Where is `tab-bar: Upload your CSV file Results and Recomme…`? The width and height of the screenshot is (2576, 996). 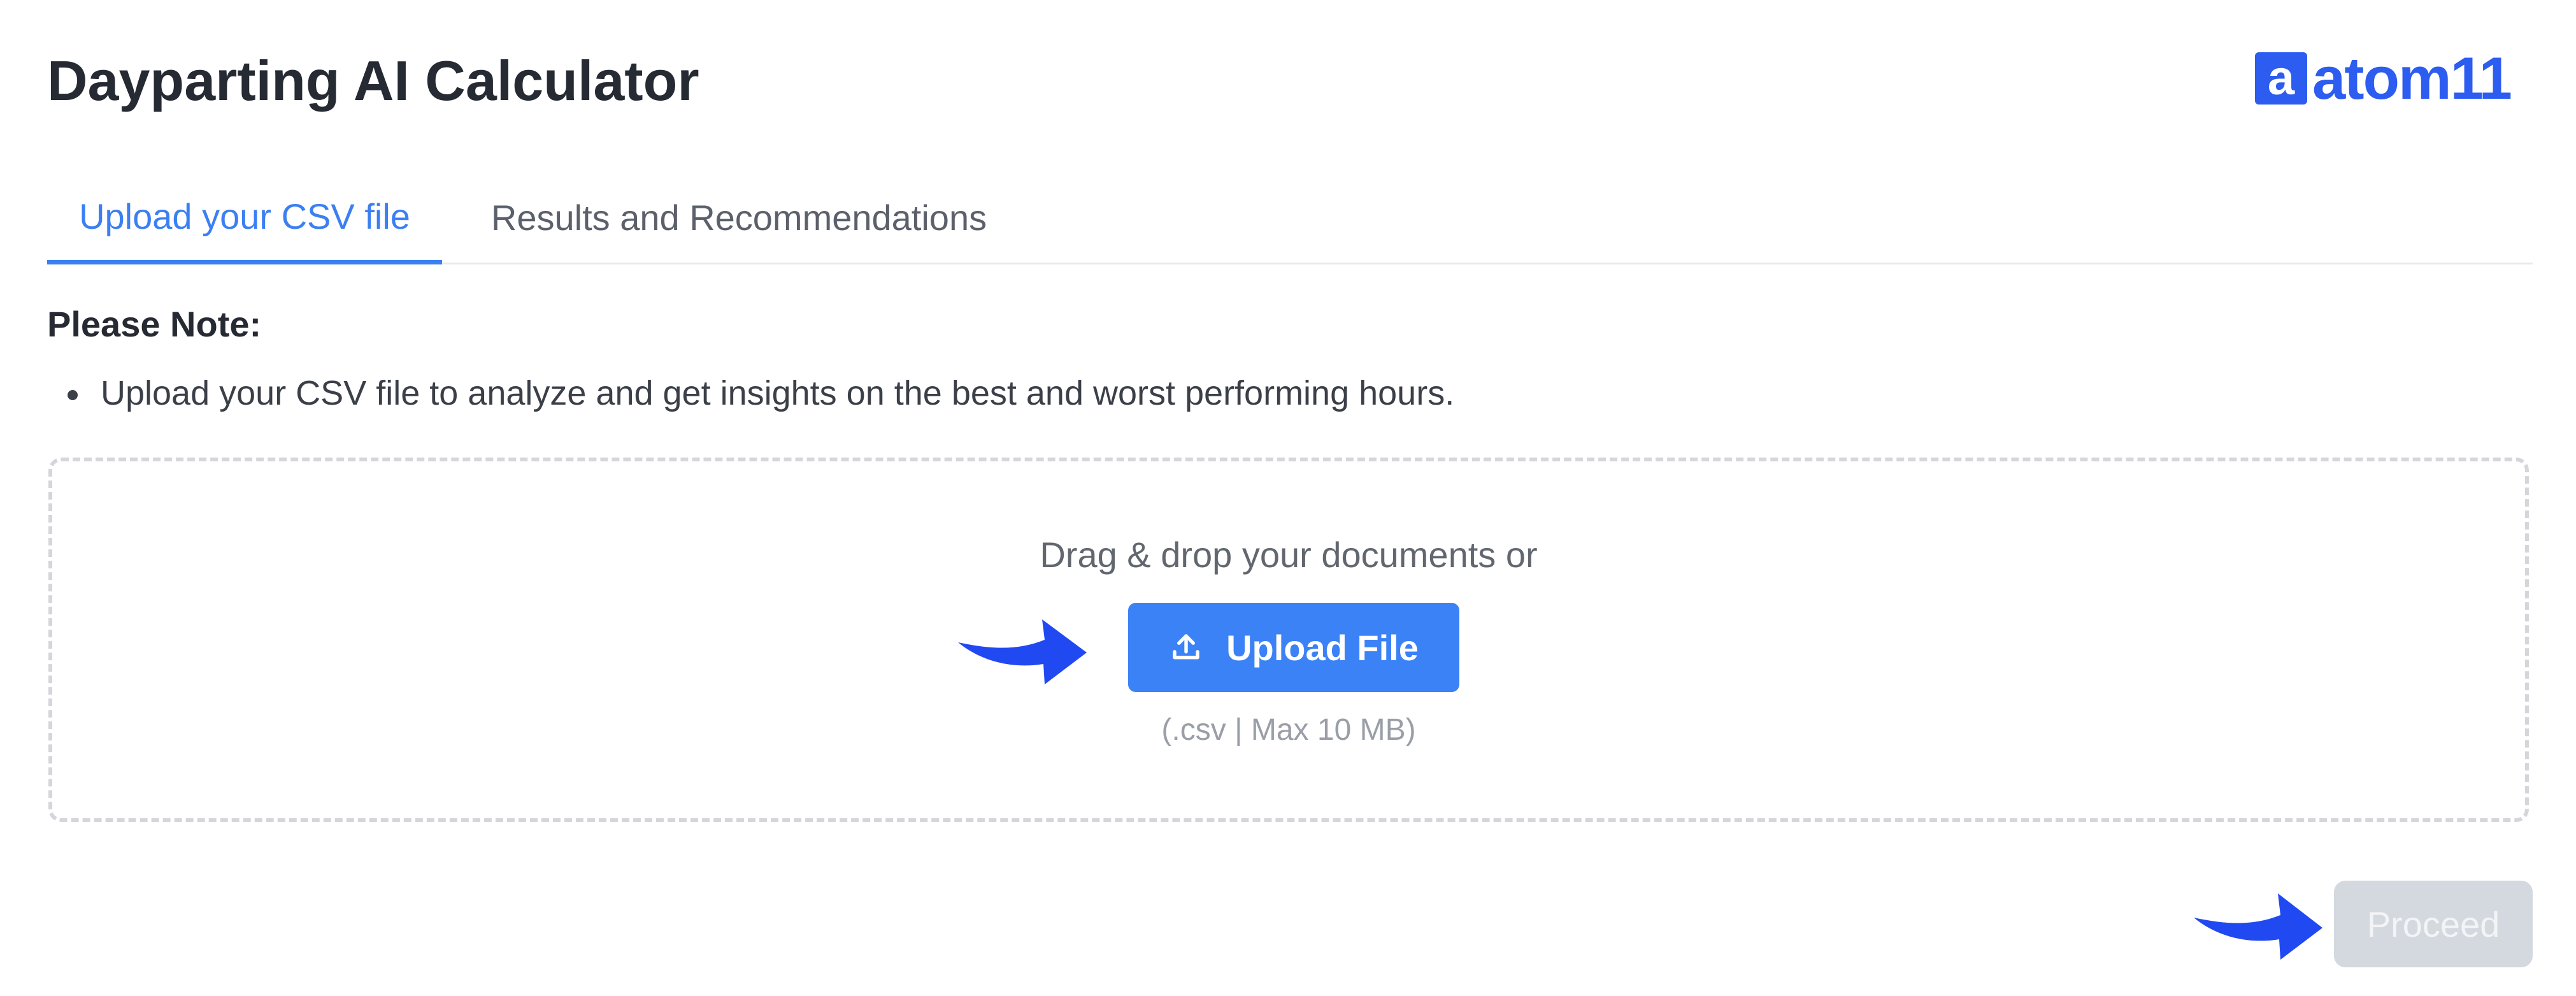
tab-bar: Upload your CSV file Results and Recomme… is located at coordinates (1290, 218).